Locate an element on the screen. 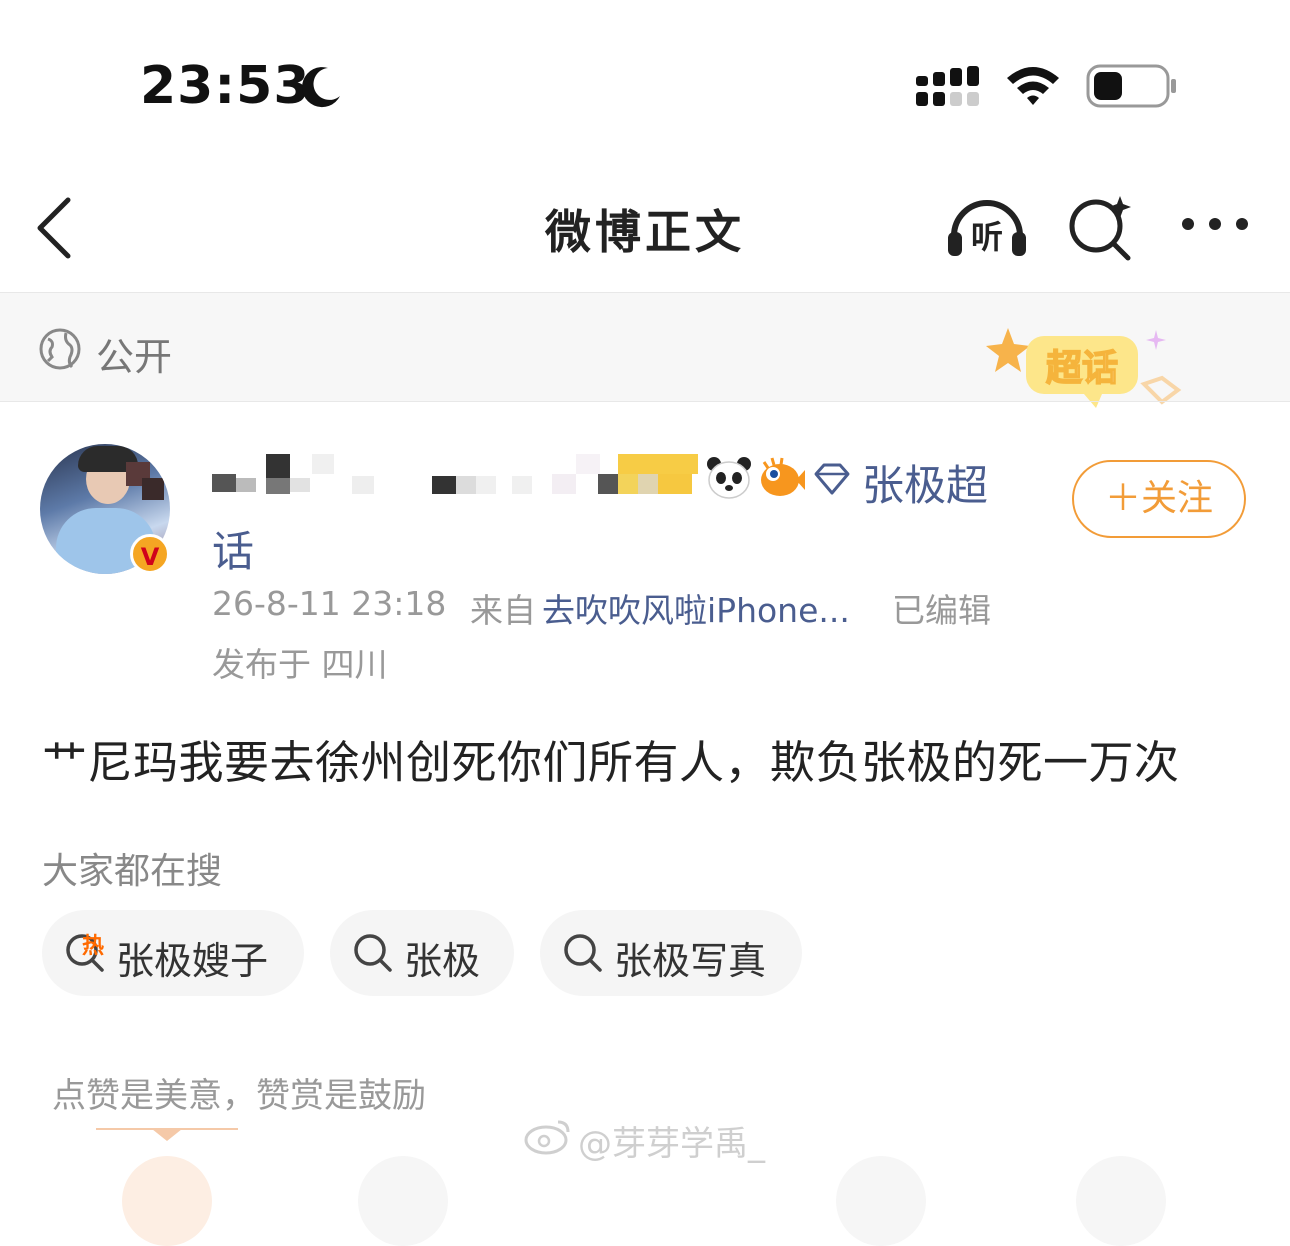  moon-icon is located at coordinates (321, 89).